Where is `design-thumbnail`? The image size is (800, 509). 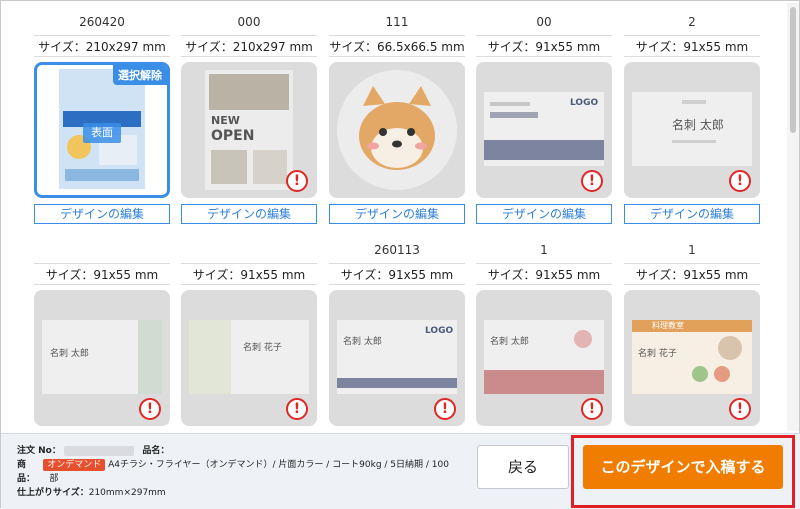
design-thumbnail is located at coordinates (397, 130).